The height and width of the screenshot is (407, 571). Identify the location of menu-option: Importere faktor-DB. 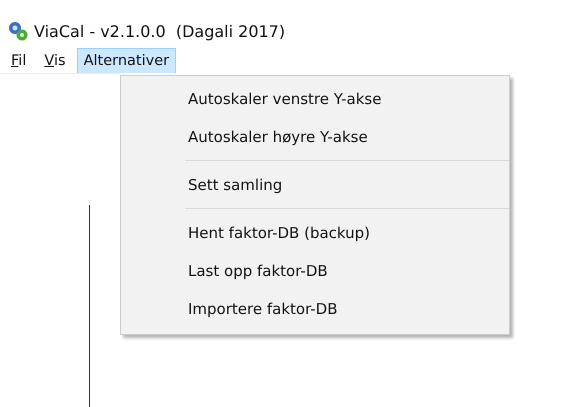
(315, 309).